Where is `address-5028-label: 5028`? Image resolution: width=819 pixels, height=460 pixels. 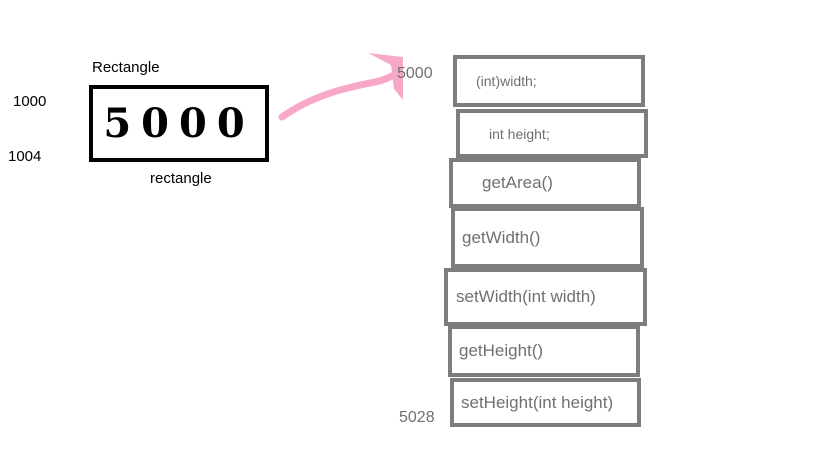 address-5028-label: 5028 is located at coordinates (417, 417).